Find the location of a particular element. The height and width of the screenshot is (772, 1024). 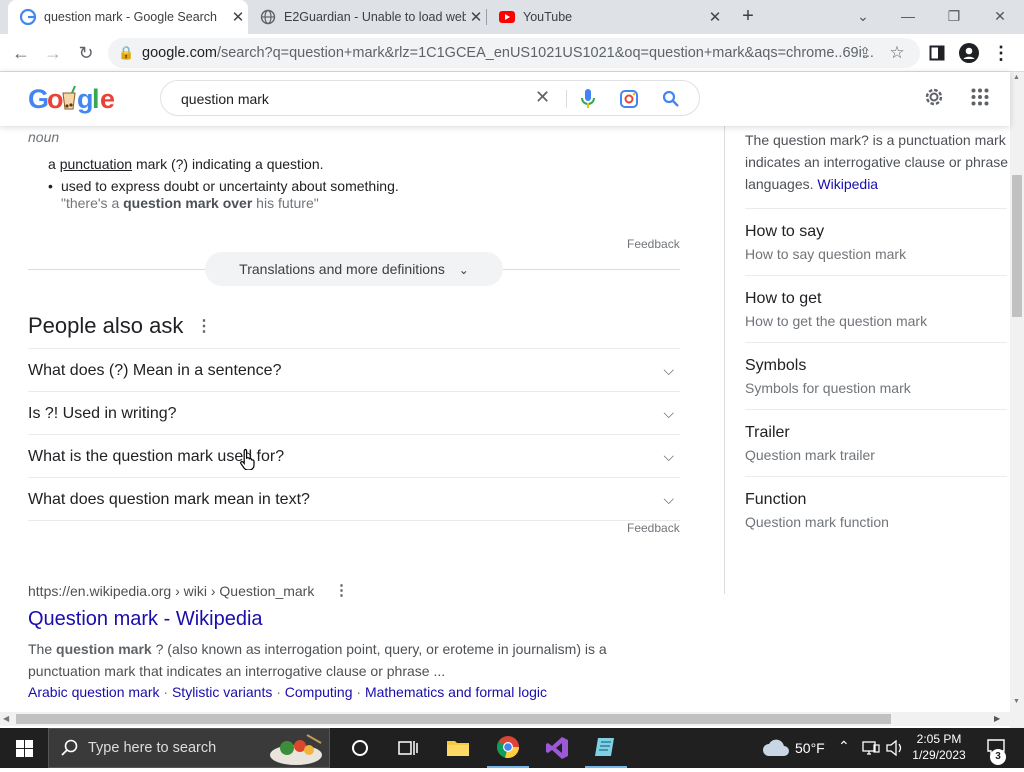

windows-start-icon is located at coordinates (24, 748).